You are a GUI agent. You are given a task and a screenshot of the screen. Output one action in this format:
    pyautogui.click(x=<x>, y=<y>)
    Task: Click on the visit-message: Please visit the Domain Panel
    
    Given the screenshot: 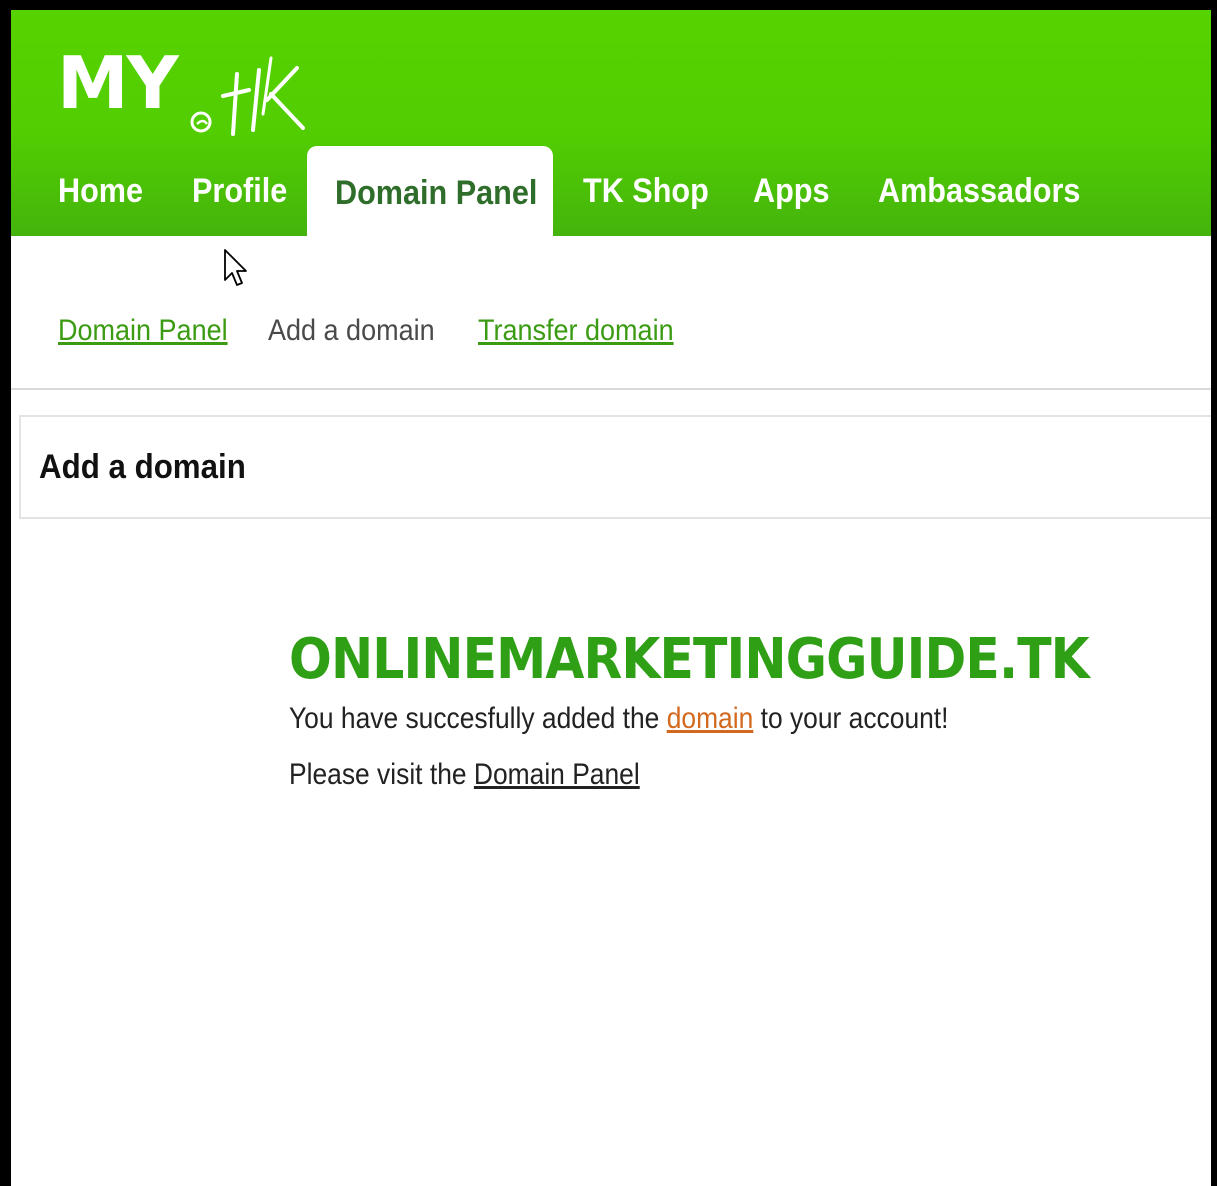 What is the action you would take?
    pyautogui.click(x=685, y=775)
    